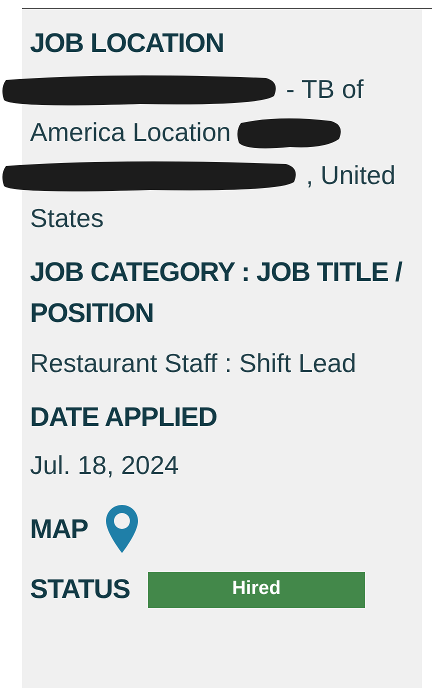 The width and height of the screenshot is (432, 688). I want to click on status-label: STATUS, so click(80, 589).